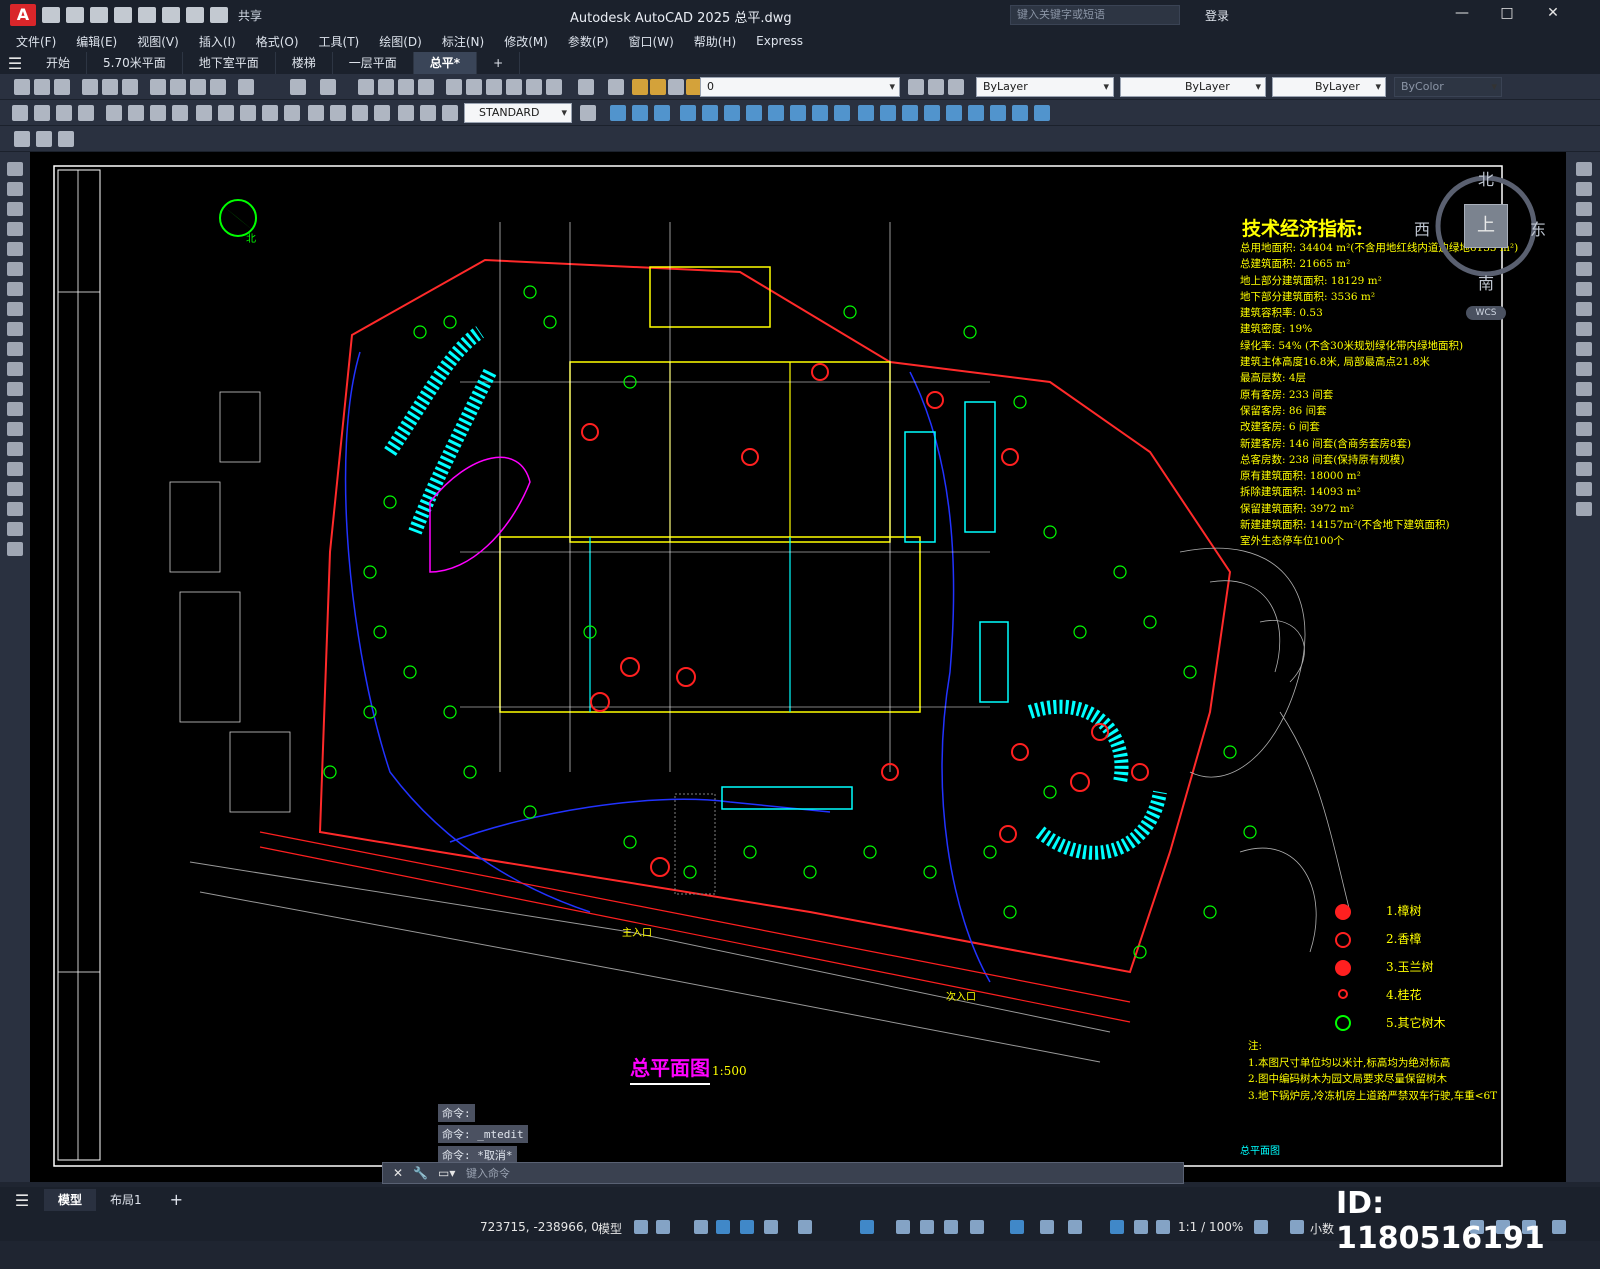  I want to click on tab-layout1: 布局1, so click(126, 1200).